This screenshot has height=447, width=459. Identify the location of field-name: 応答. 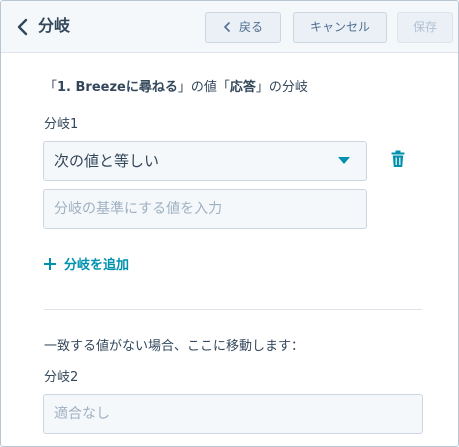
(242, 87).